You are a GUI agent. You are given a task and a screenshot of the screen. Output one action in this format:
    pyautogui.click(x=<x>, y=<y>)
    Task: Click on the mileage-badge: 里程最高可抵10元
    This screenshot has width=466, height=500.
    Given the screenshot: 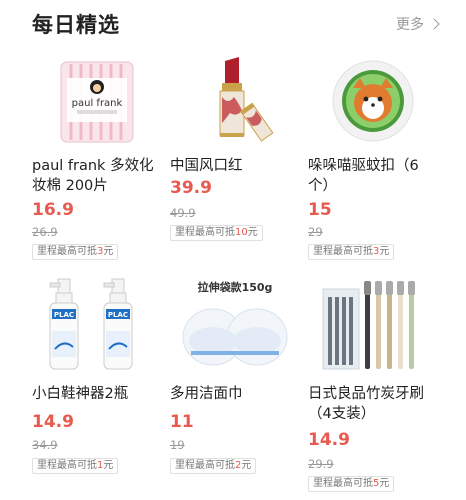 What is the action you would take?
    pyautogui.click(x=216, y=233)
    